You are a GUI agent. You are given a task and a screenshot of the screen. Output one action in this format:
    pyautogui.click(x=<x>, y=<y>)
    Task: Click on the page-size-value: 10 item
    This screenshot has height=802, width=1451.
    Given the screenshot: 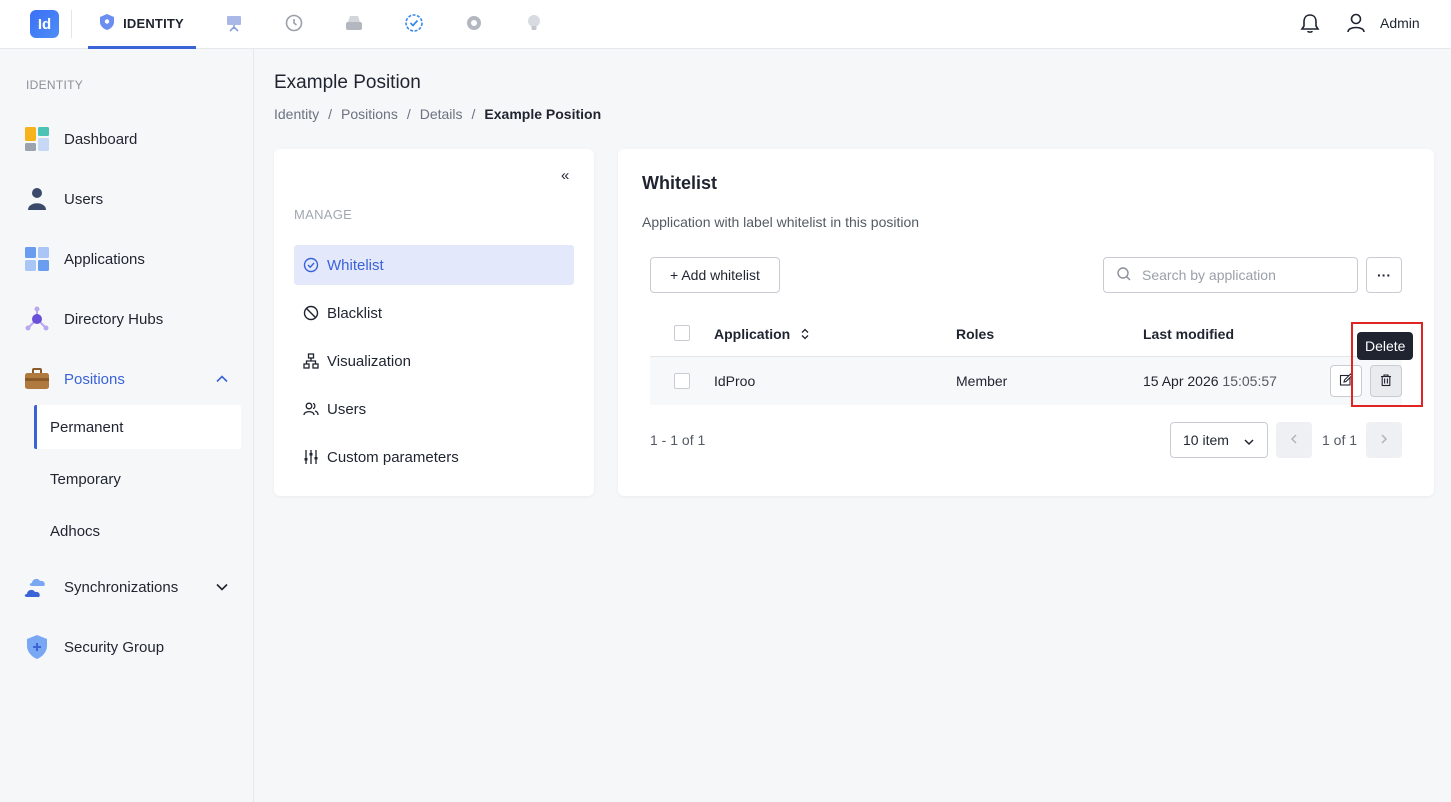 What is the action you would take?
    pyautogui.click(x=1206, y=440)
    